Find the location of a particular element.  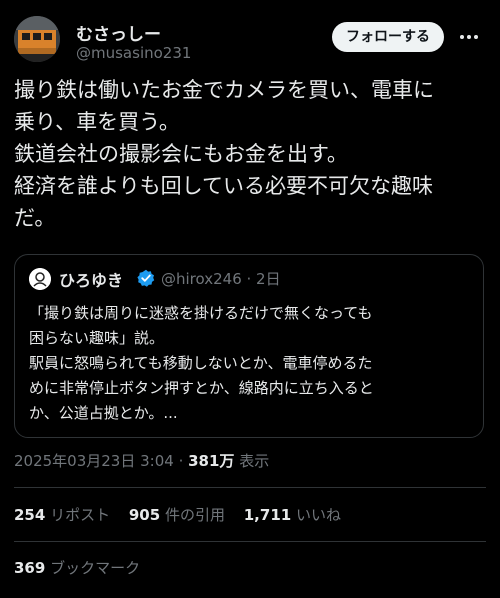

views-label: 表示 is located at coordinates (252, 461).